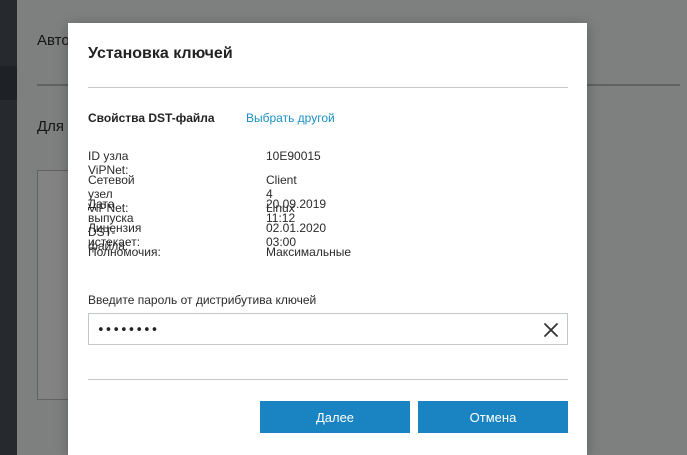  What do you see at coordinates (290, 118) in the screenshot?
I see `choose-other-link: Выбрать другой` at bounding box center [290, 118].